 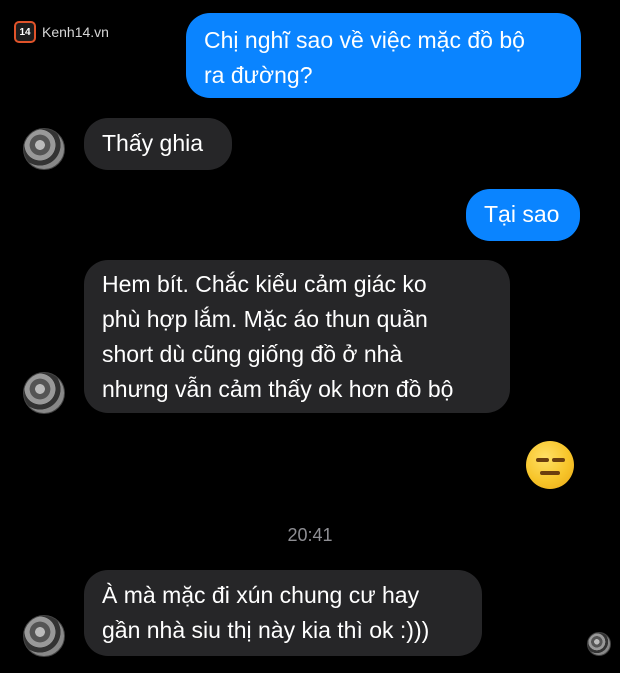 I want to click on emoji-eye-left, so click(x=542, y=460).